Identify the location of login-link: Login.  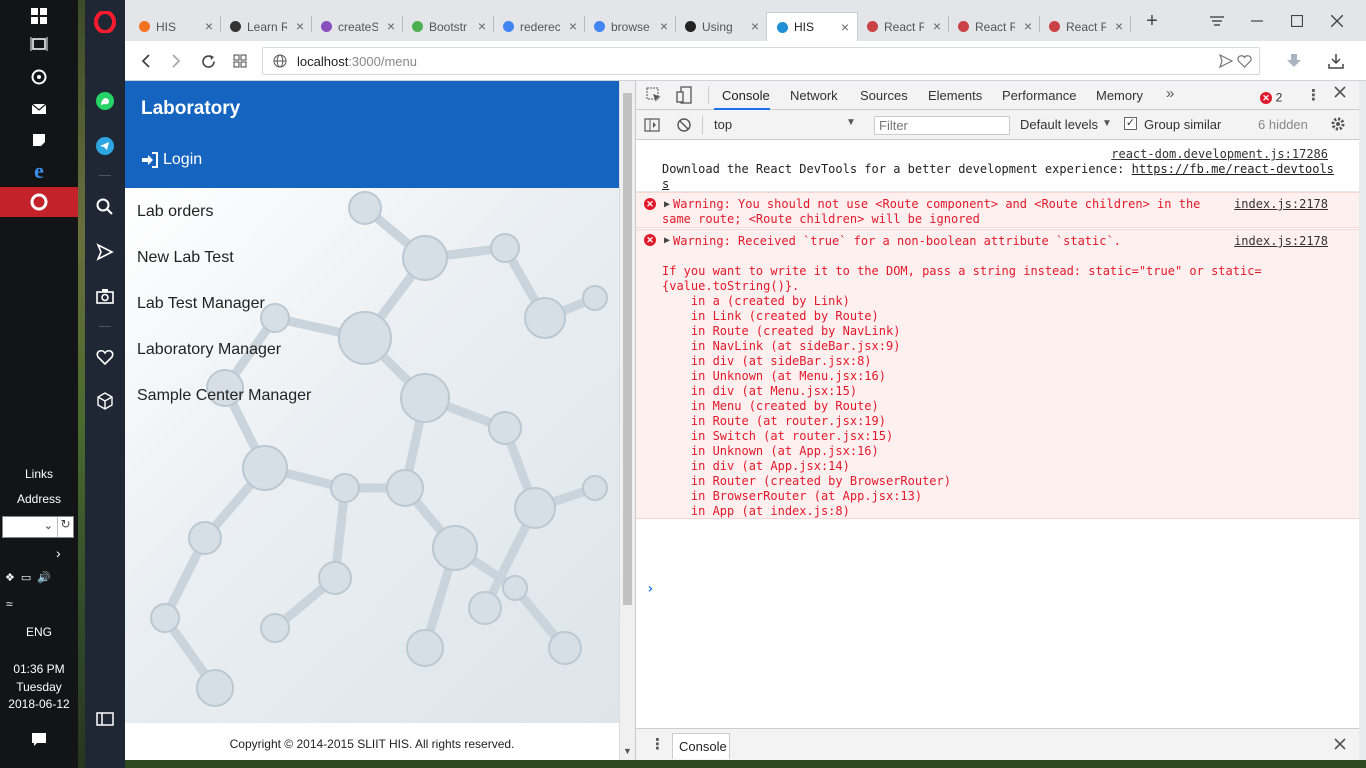
(171, 160).